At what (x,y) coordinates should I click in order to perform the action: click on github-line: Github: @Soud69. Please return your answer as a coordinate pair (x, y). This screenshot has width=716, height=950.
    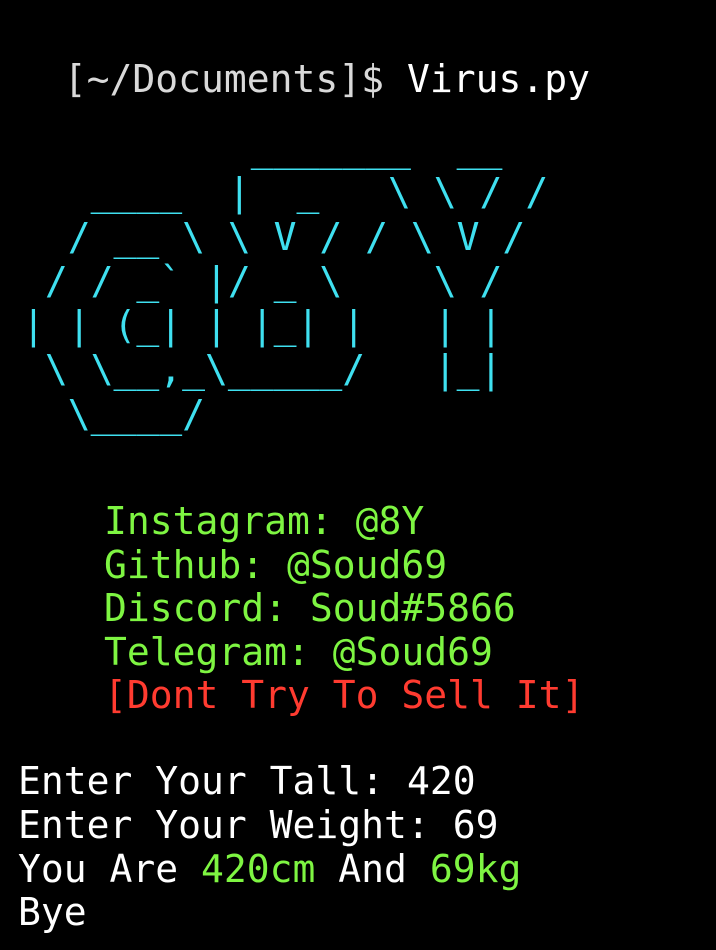
    Looking at the image, I should click on (276, 565).